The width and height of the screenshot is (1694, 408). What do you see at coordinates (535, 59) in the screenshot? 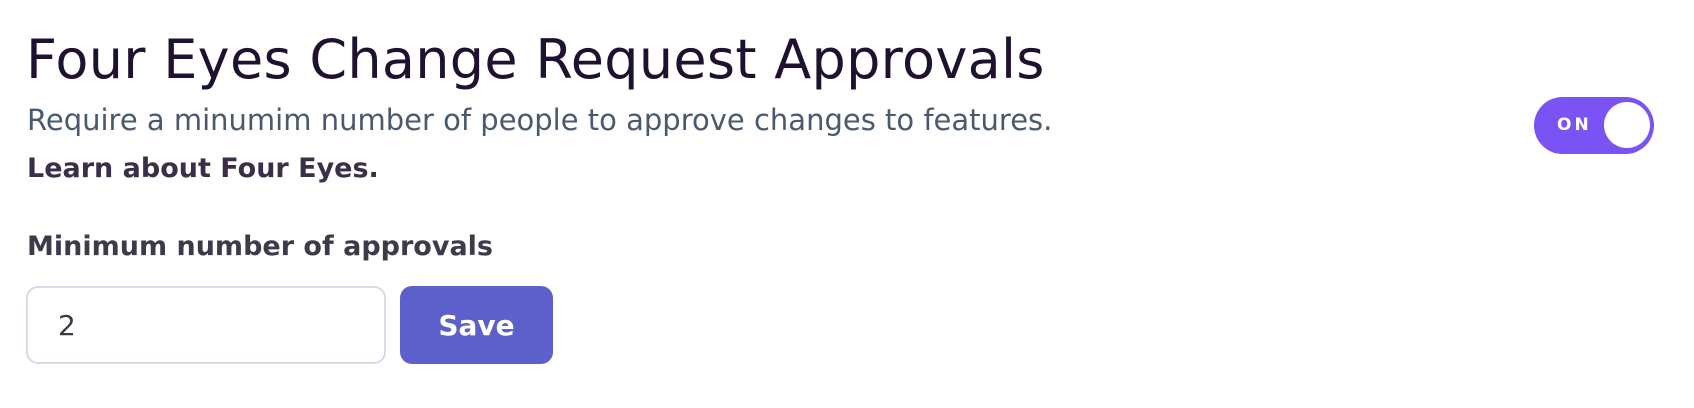
I see `page-title: Four Eyes Change Request Approvals` at bounding box center [535, 59].